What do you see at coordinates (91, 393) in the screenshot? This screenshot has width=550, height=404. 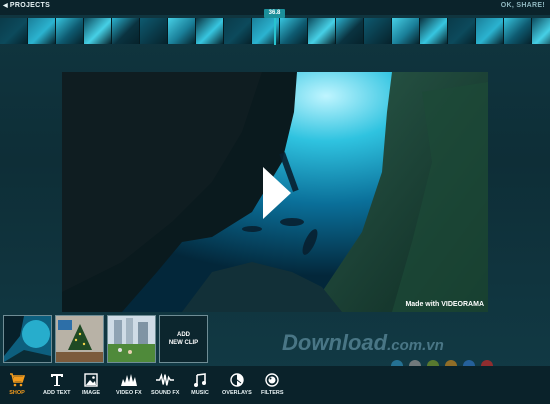 I see `tool-label: IMAGE` at bounding box center [91, 393].